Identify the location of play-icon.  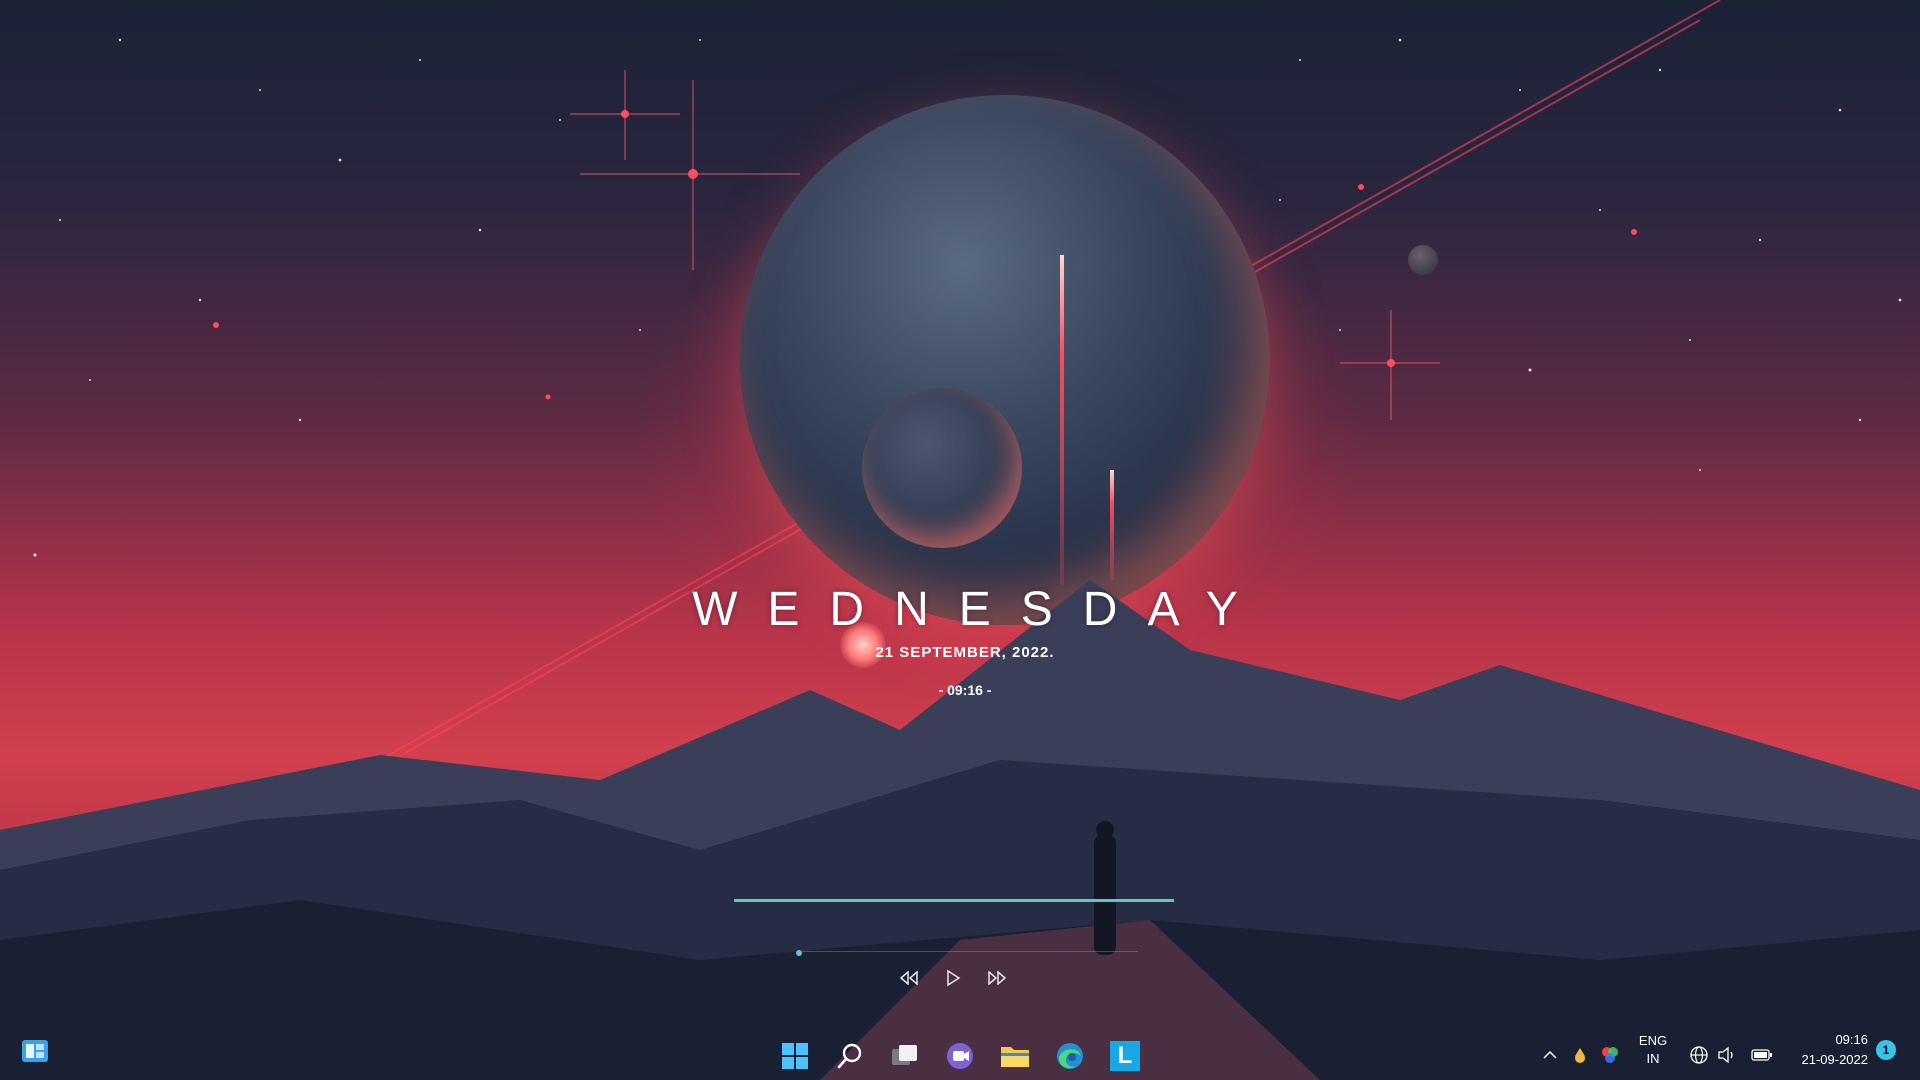
(954, 978).